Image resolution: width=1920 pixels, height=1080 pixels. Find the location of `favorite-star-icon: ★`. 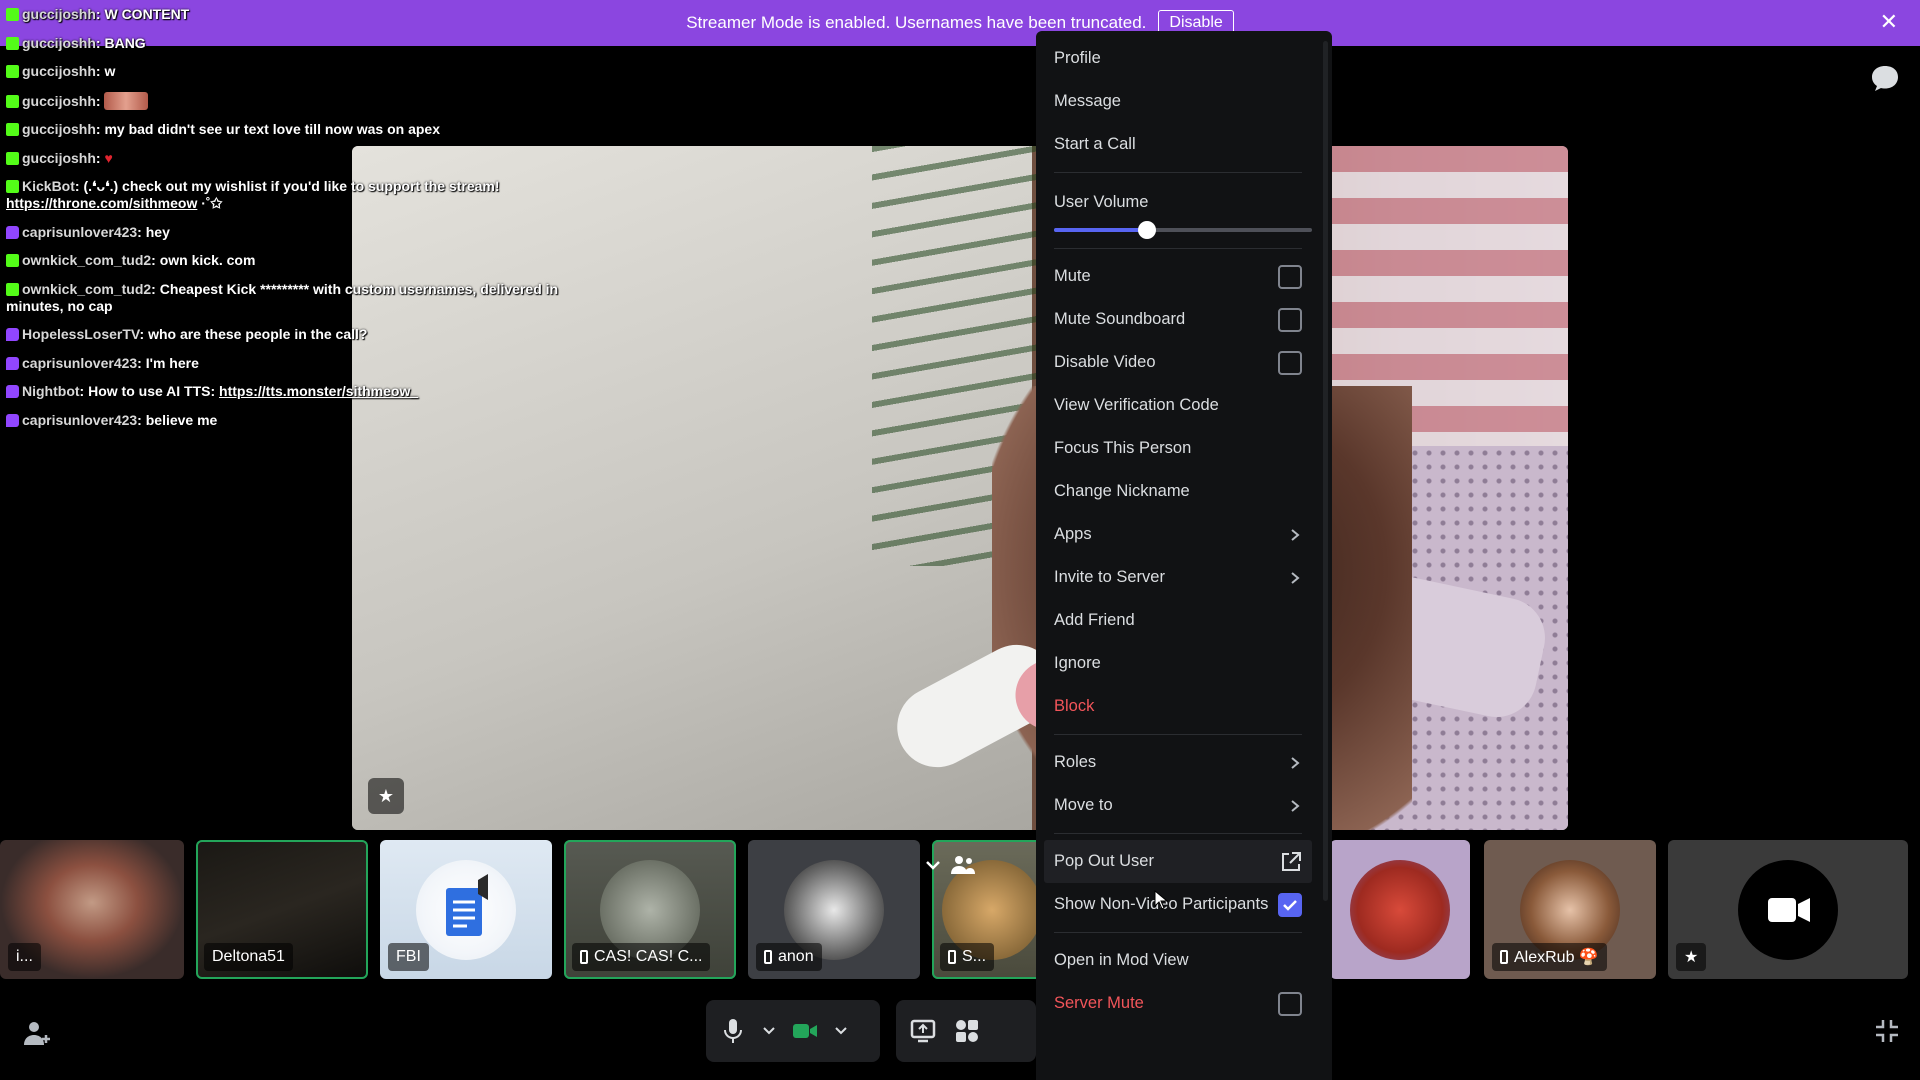

favorite-star-icon: ★ is located at coordinates (386, 796).